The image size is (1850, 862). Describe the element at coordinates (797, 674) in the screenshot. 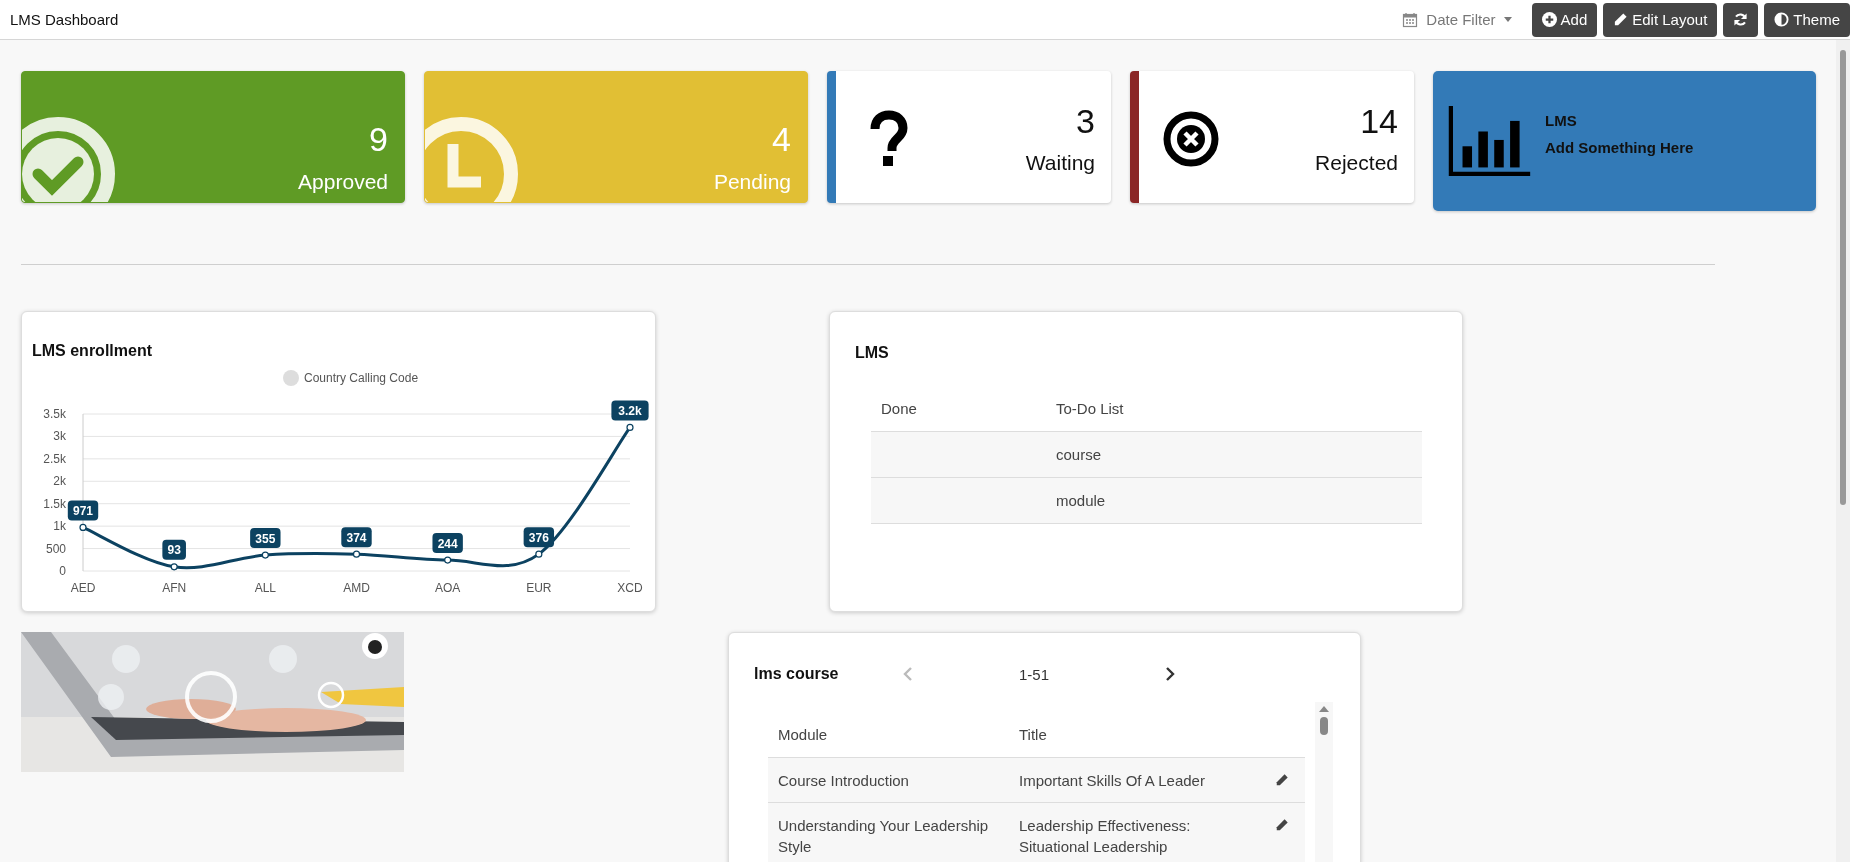

I see `course-title: lms course` at that location.